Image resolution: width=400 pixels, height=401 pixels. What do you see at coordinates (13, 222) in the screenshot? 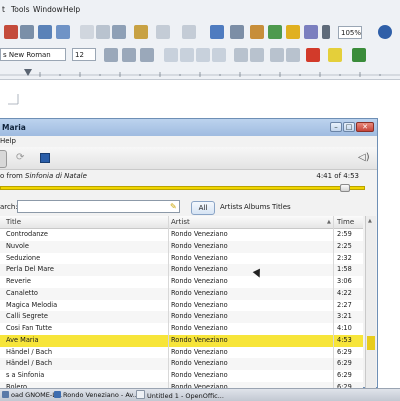
I see `column-title: Title` at bounding box center [13, 222].